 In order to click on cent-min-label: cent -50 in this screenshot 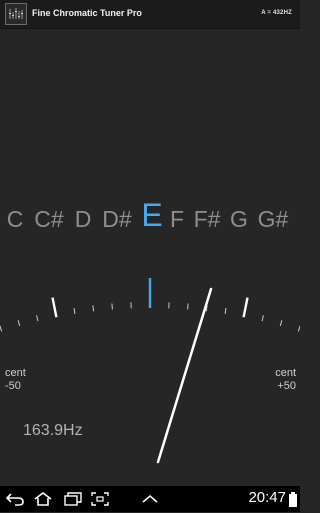, I will do `click(15, 380)`.